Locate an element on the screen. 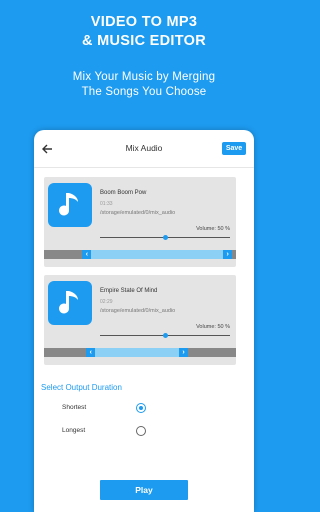  promo-subtitle-line1: Mix Your Music by Merging is located at coordinates (144, 77).